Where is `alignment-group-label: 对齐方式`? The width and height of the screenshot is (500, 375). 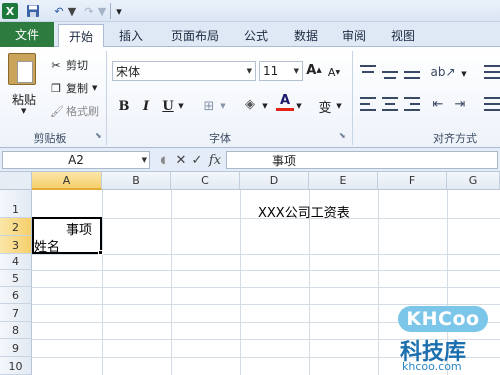 alignment-group-label: 对齐方式 is located at coordinates (455, 138).